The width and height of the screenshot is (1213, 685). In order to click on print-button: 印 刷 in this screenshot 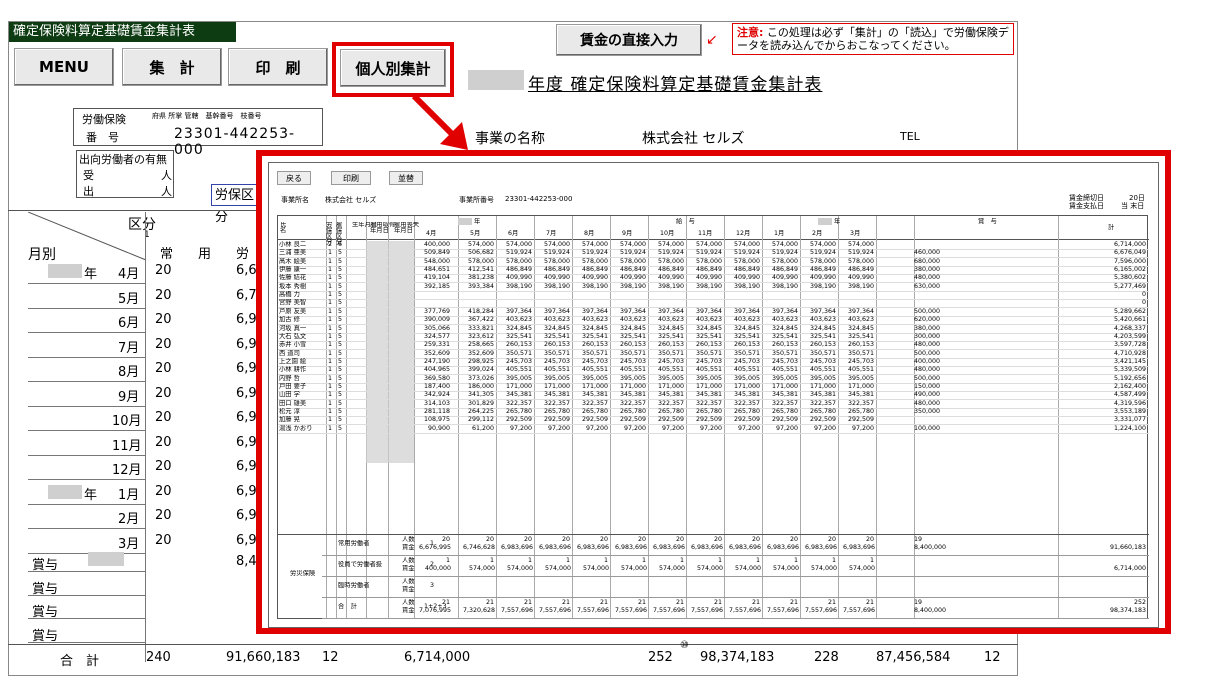, I will do `click(278, 67)`.